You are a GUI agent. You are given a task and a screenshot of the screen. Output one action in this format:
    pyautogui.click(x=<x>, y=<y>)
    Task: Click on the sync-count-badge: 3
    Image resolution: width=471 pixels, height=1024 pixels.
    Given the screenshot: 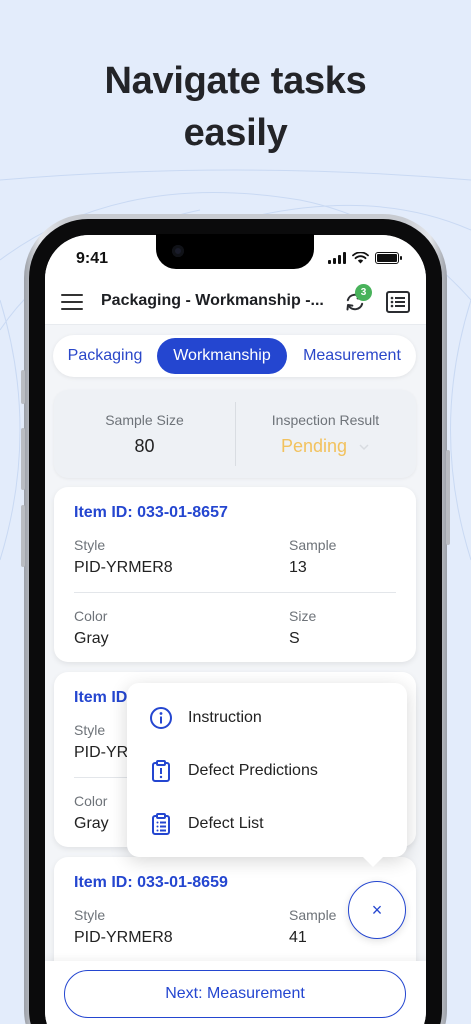 What is the action you would take?
    pyautogui.click(x=363, y=292)
    